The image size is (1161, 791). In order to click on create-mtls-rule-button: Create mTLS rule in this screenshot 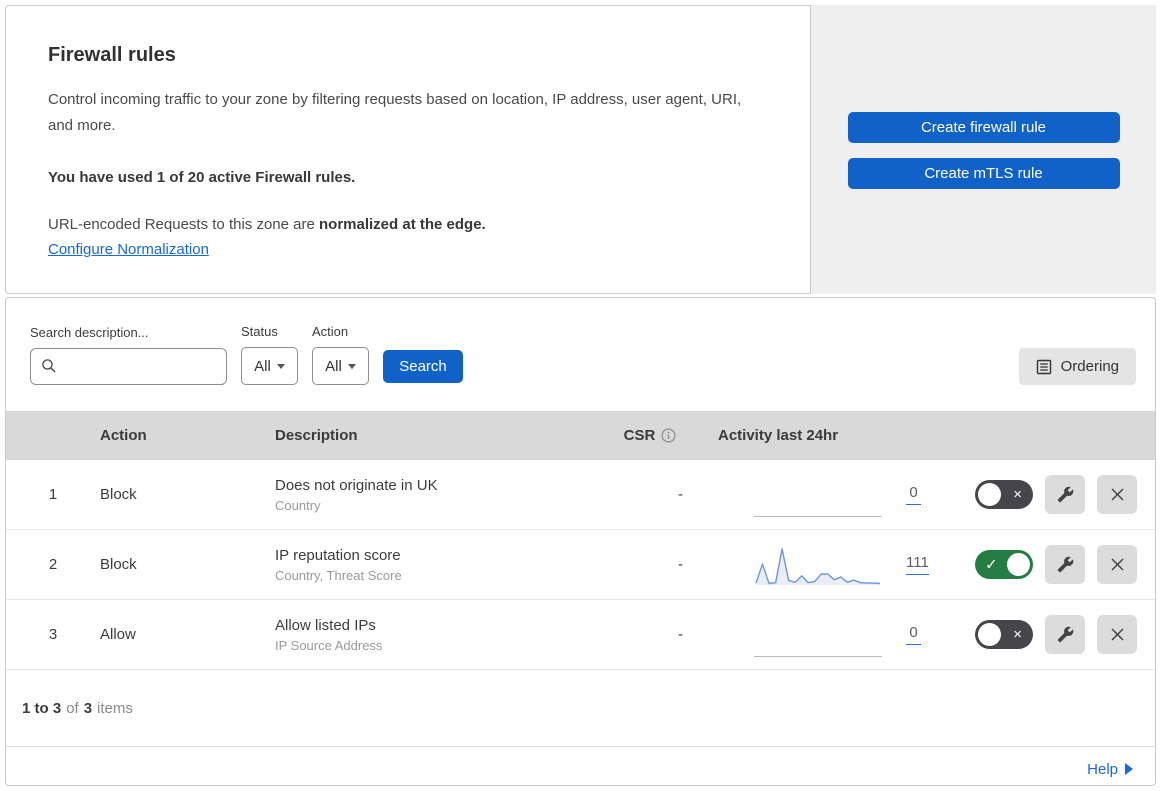, I will do `click(983, 173)`.